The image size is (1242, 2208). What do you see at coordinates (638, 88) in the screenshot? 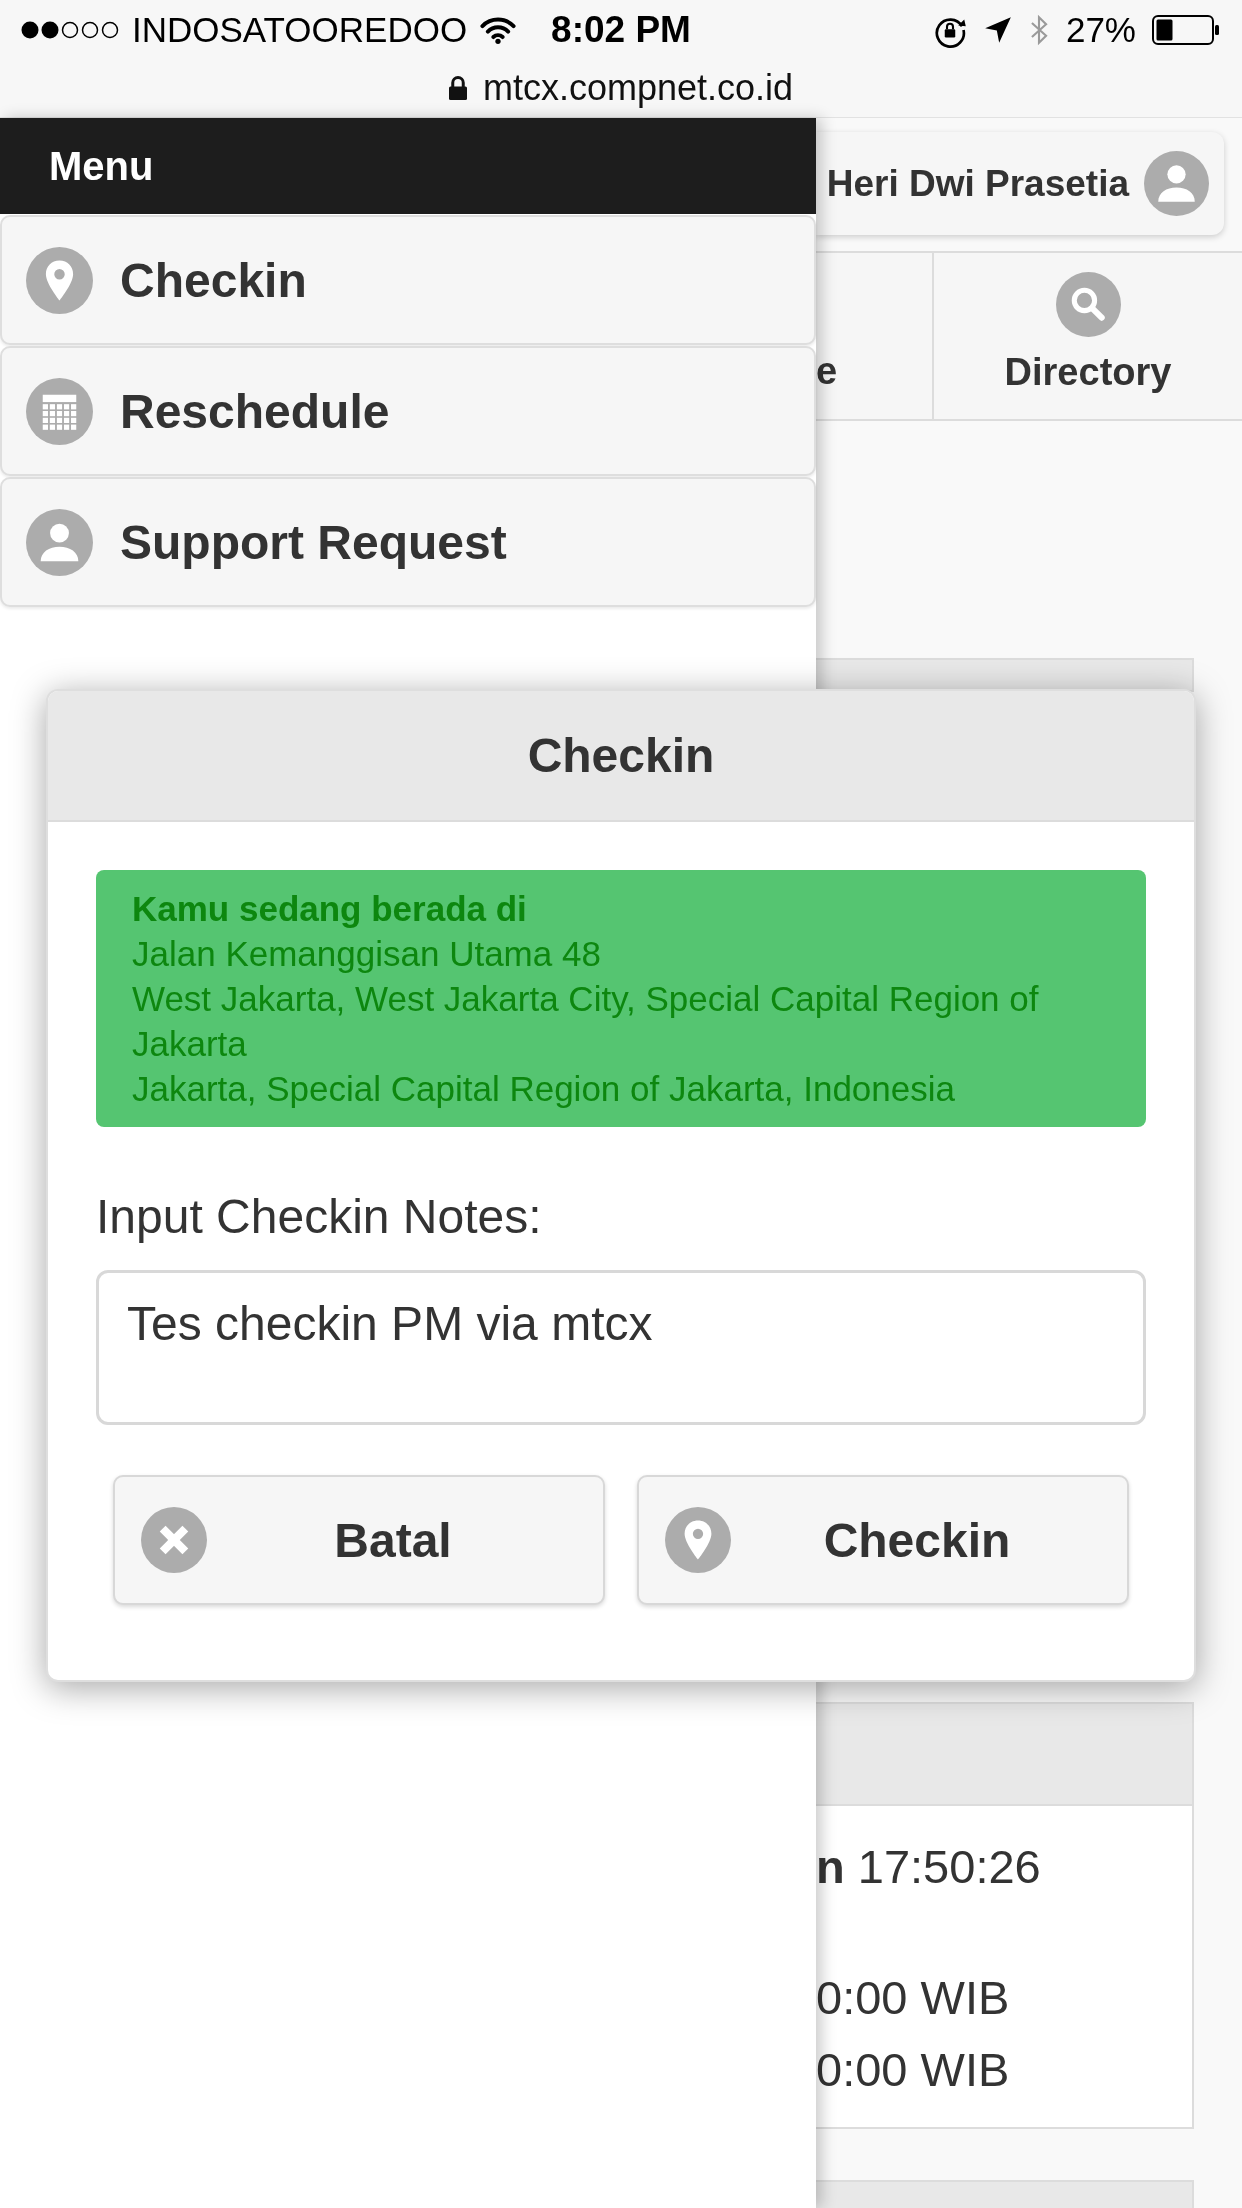
I see `url-text: mtcx.compnet.co.id` at bounding box center [638, 88].